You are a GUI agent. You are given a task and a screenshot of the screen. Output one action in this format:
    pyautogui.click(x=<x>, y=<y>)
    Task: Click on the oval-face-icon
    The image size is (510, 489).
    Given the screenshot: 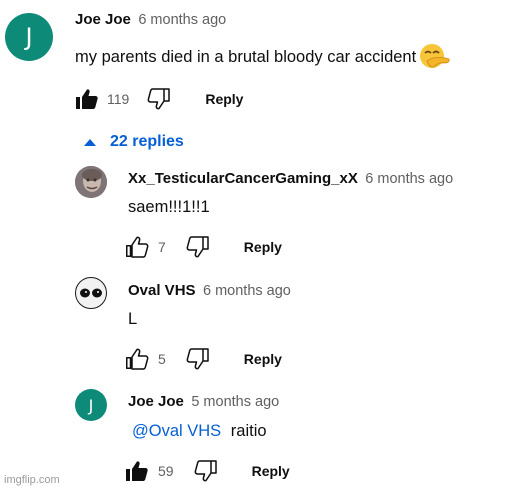 What is the action you would take?
    pyautogui.click(x=91, y=293)
    